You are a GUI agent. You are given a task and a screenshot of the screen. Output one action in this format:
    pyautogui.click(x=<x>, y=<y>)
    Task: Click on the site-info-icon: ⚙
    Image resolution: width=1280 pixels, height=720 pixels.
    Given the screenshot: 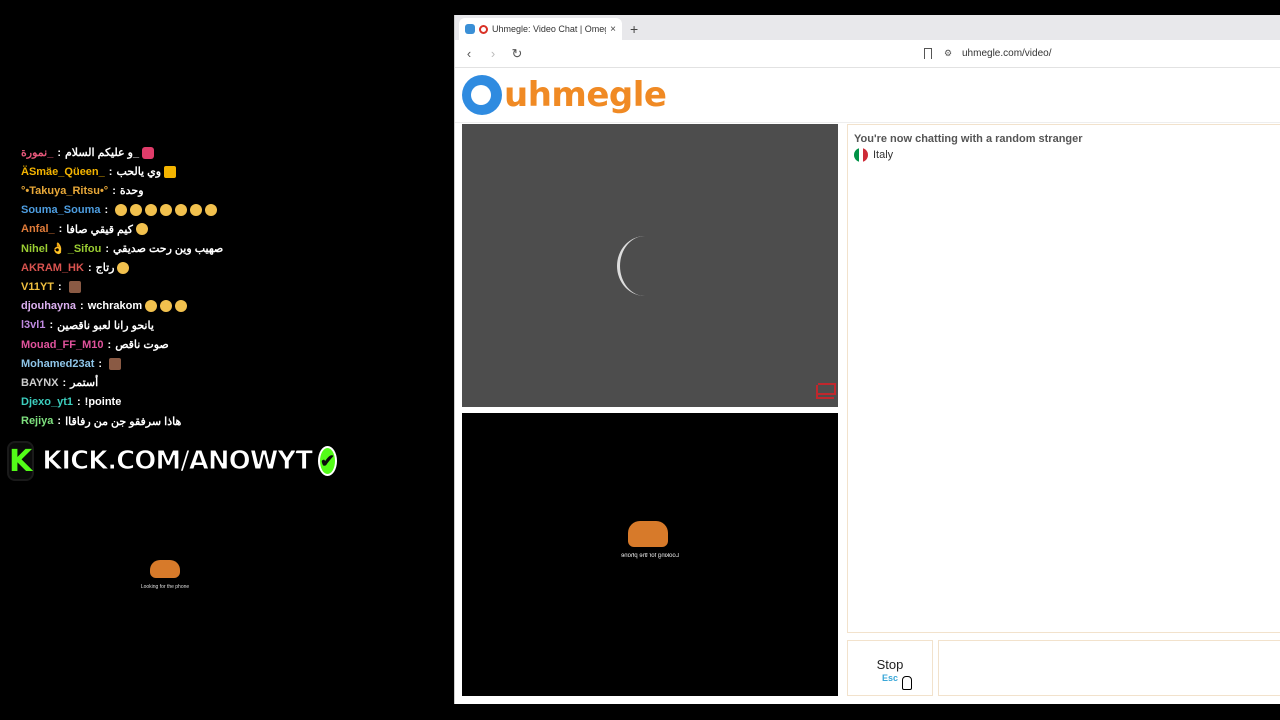 What is the action you would take?
    pyautogui.click(x=949, y=53)
    